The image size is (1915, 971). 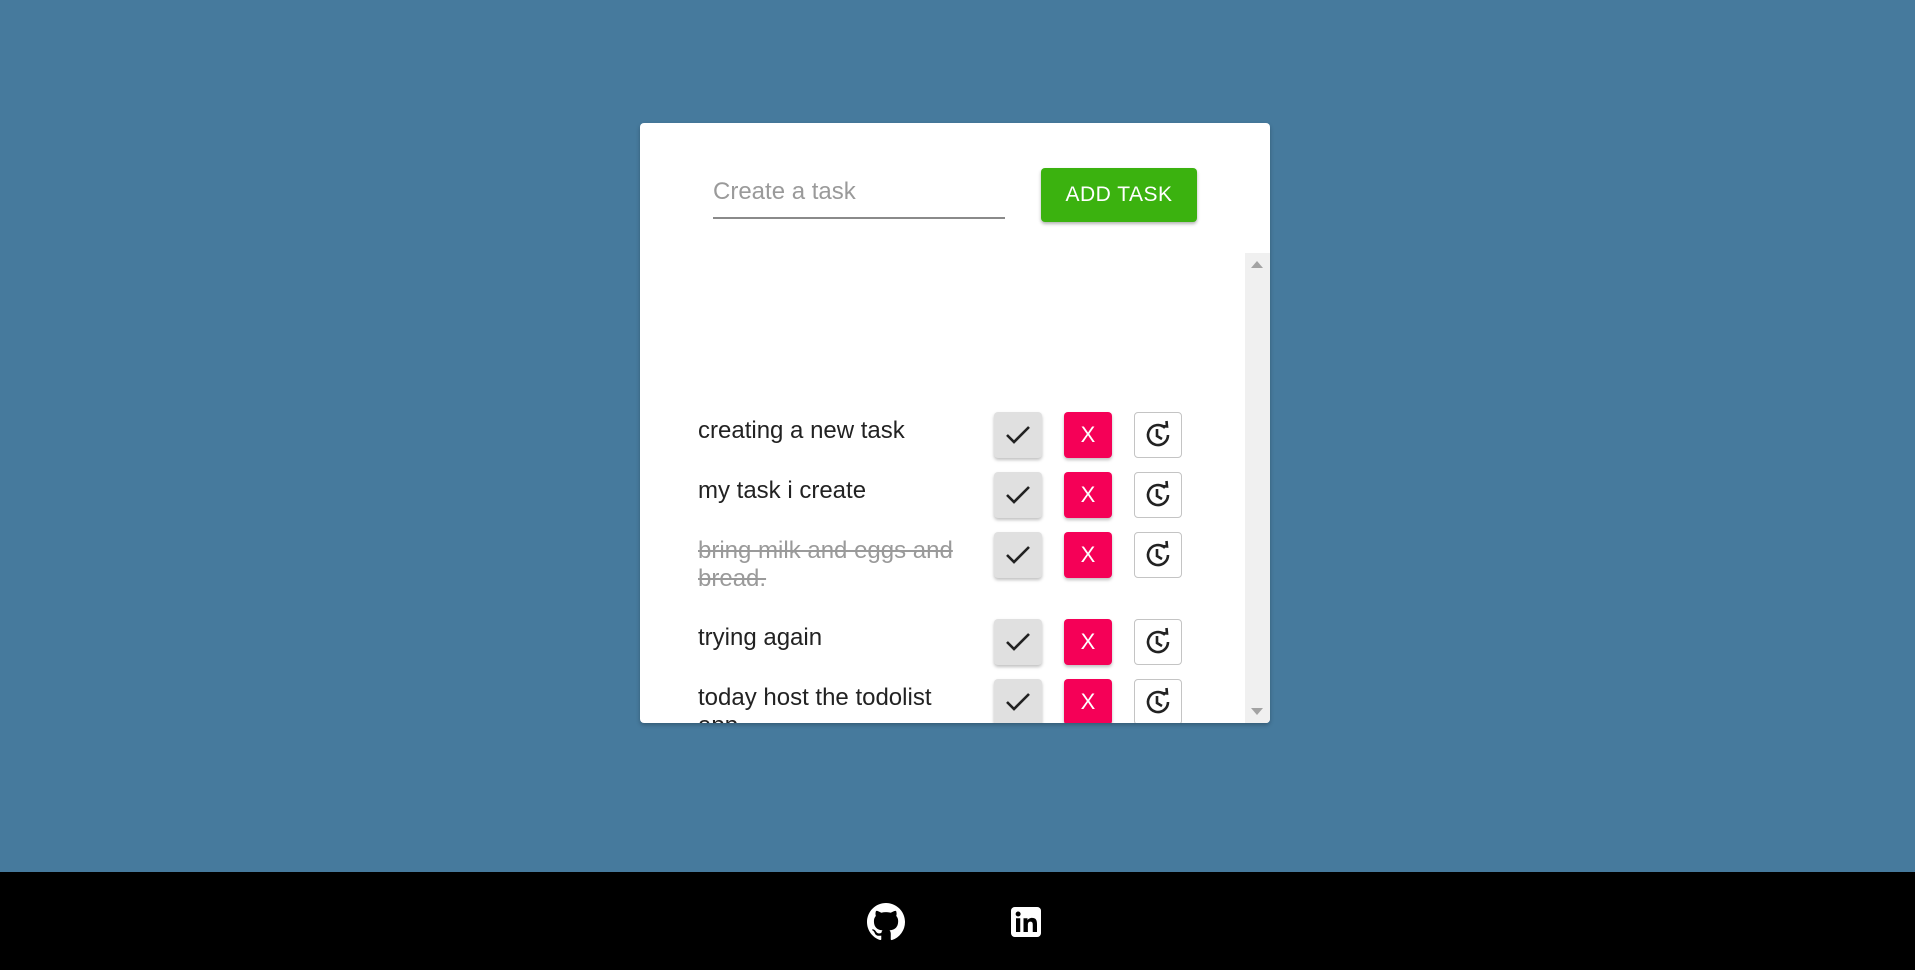 I want to click on task-text: bring milk and eggs and bread., so click(x=825, y=564).